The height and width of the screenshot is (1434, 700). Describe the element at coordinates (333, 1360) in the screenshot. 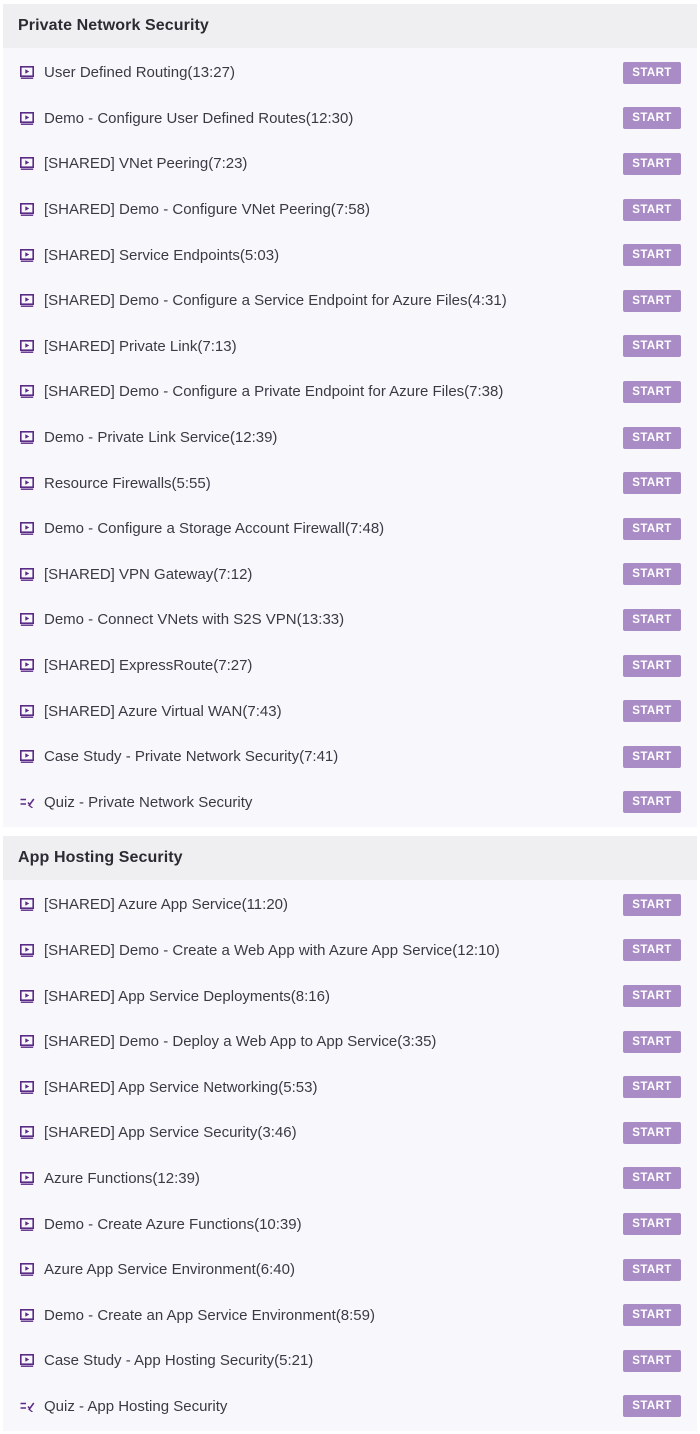

I see `lesson-title: Case Study - App Hosting Security(5:21)` at that location.